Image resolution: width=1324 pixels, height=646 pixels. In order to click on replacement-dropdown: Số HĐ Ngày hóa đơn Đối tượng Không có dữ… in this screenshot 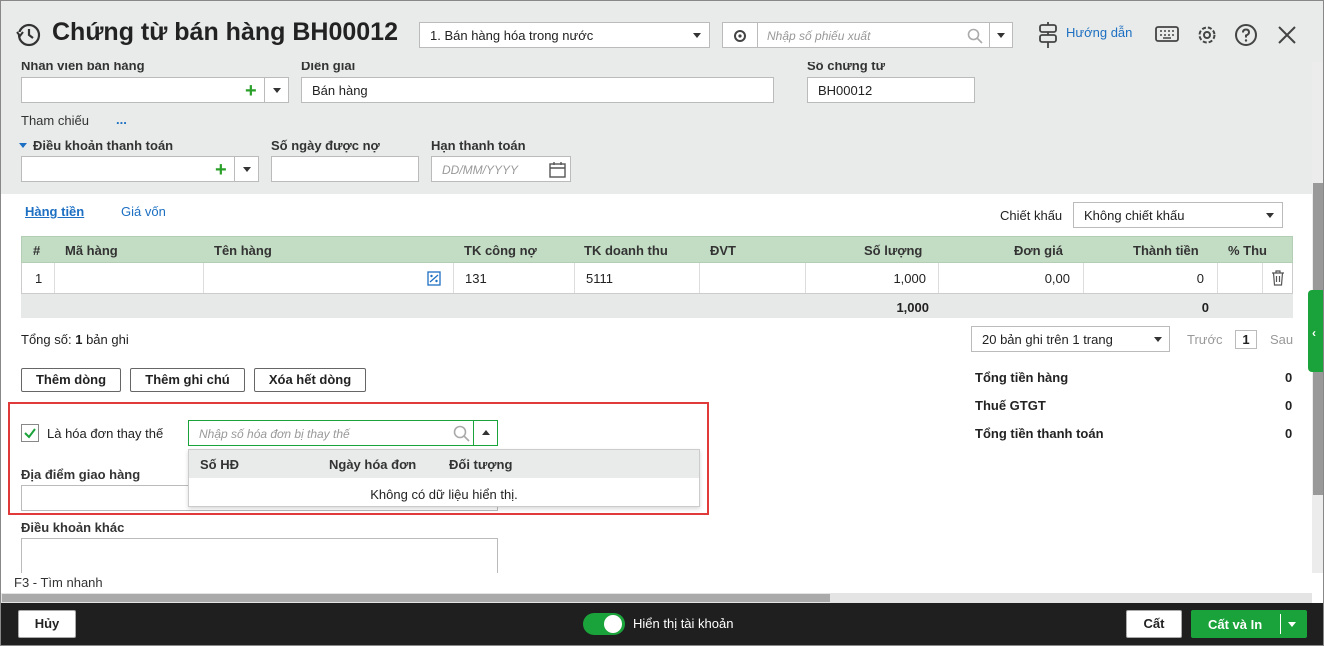, I will do `click(444, 478)`.